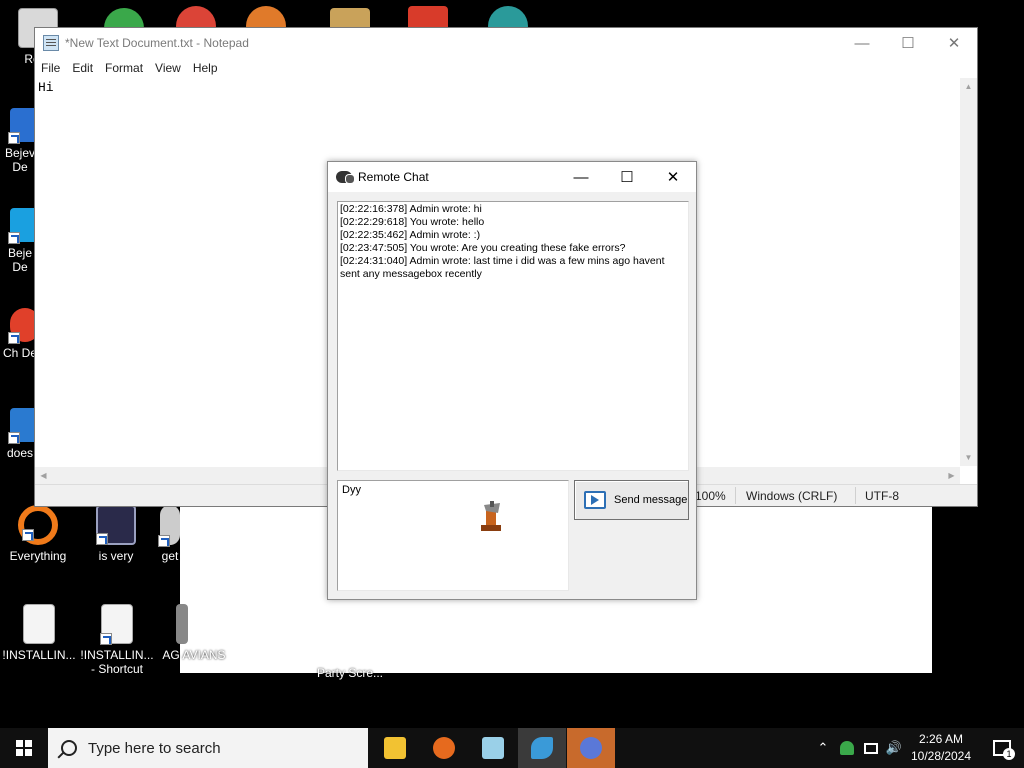  I want to click on chat-message: [02:22:29:618] You wrote: hello, so click(412, 222).